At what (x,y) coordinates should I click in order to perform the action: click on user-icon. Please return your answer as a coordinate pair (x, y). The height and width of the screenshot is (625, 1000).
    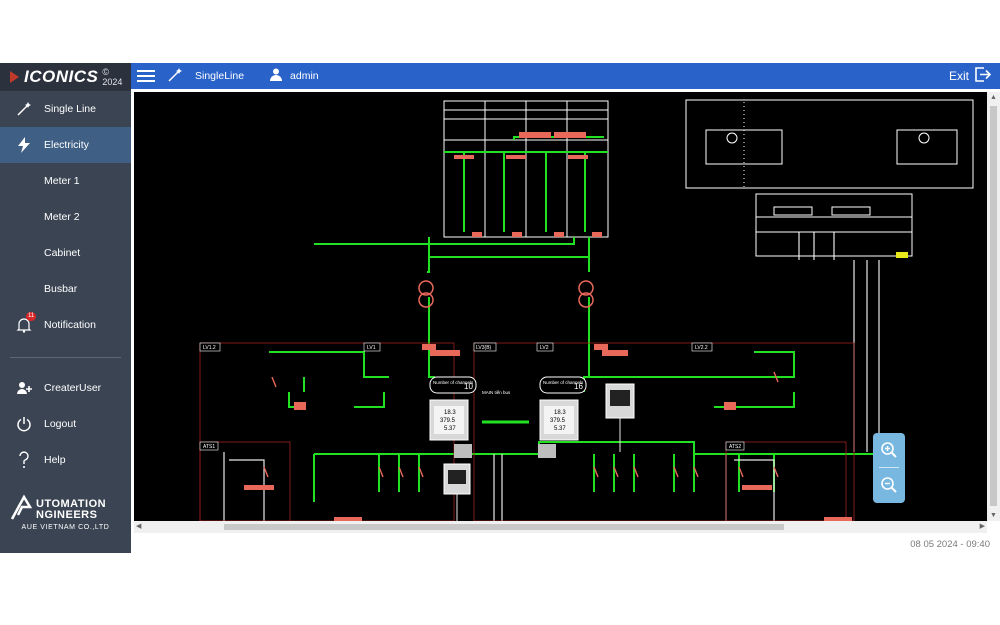
    Looking at the image, I should click on (276, 76).